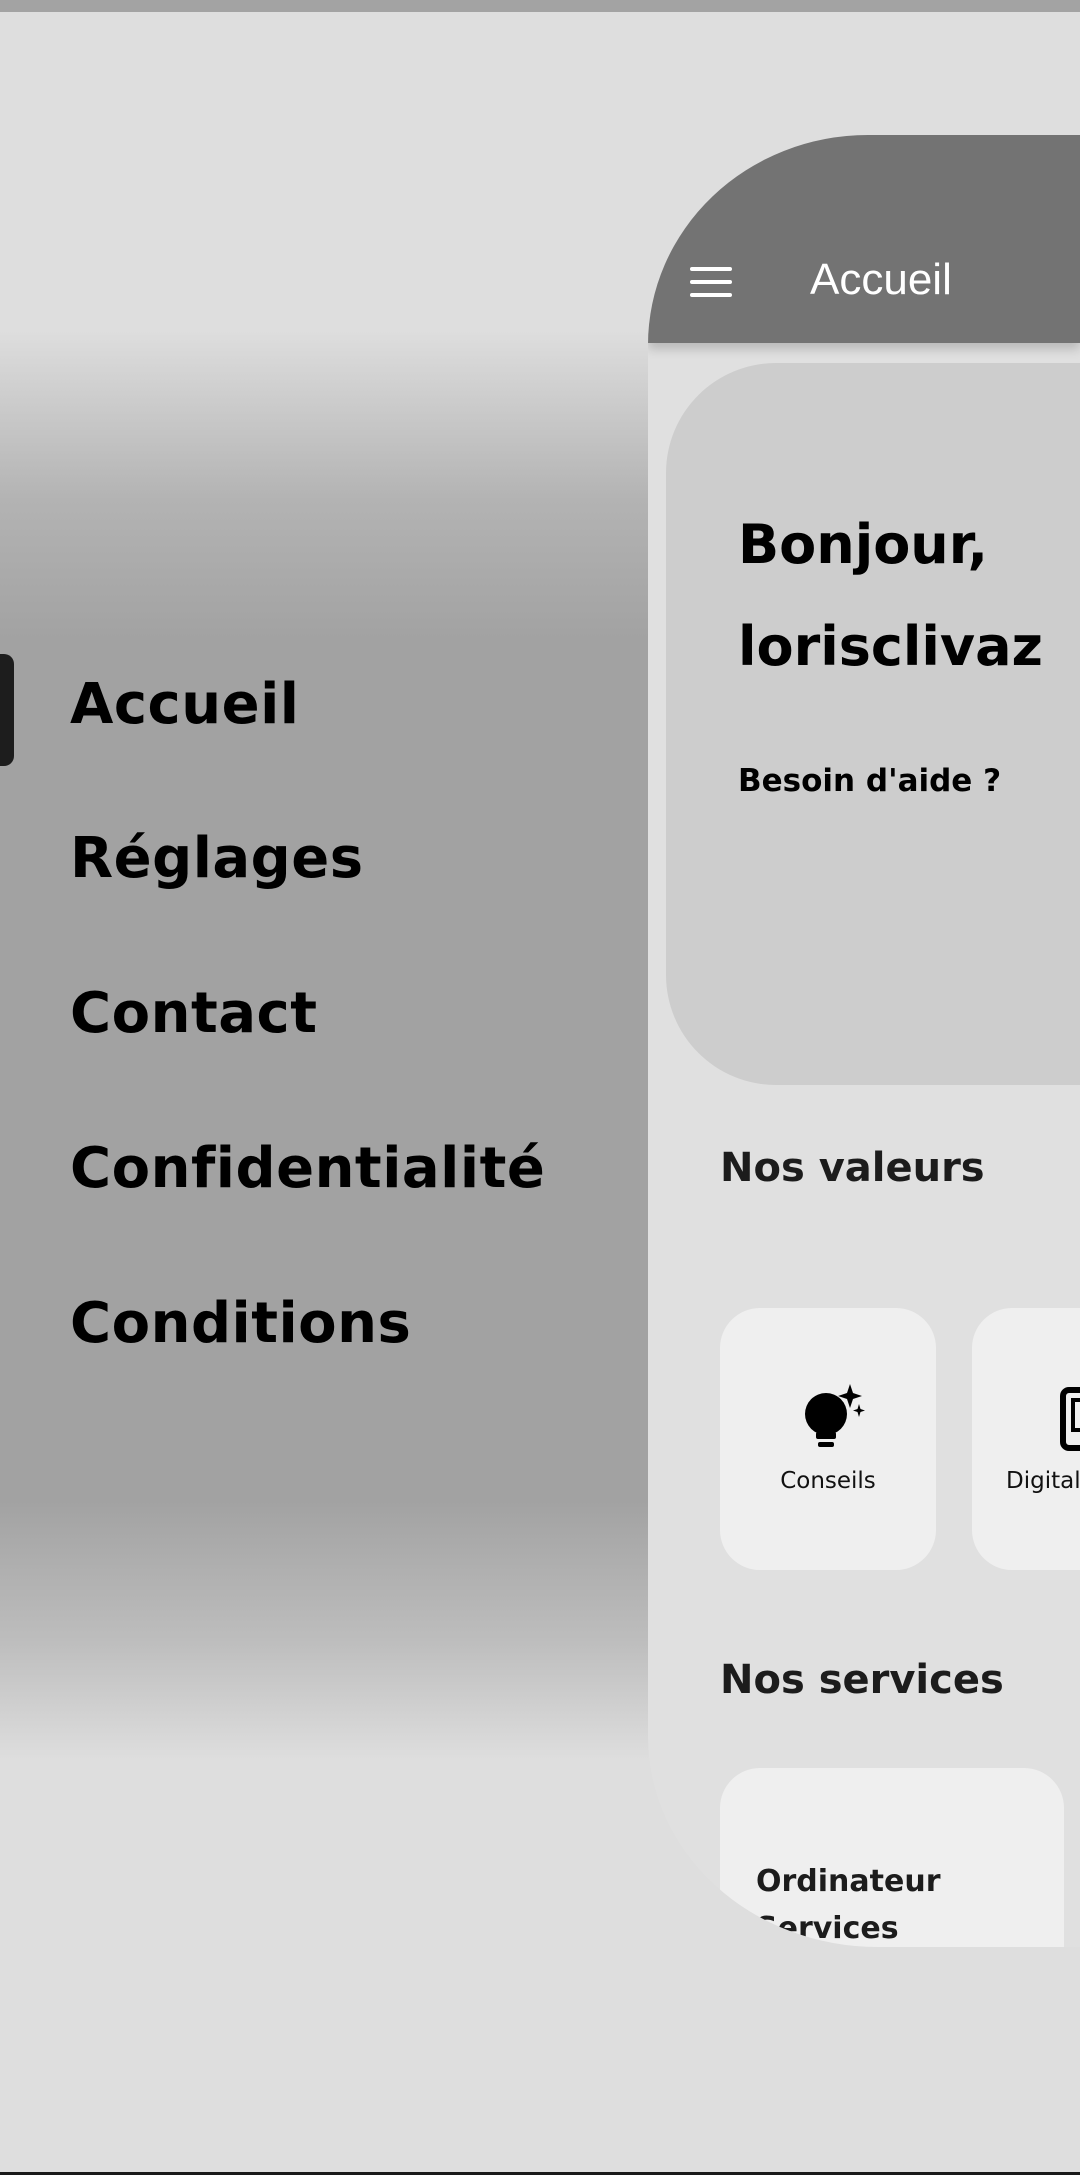  What do you see at coordinates (1070, 1419) in the screenshot?
I see `tablet-icon` at bounding box center [1070, 1419].